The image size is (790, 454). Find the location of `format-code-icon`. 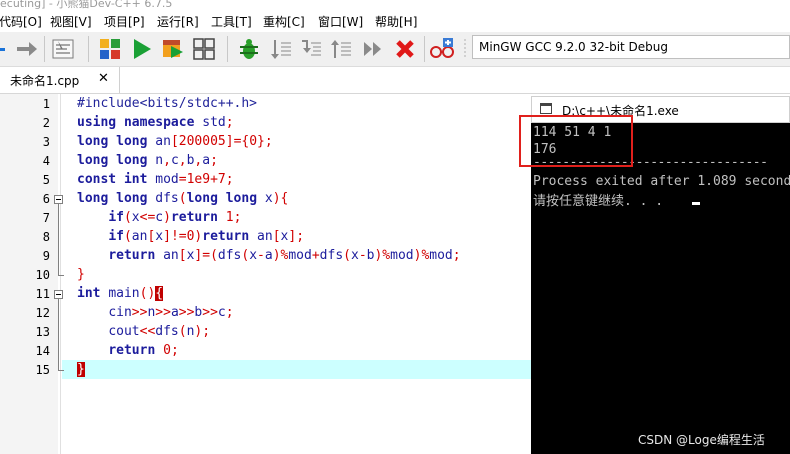

format-code-icon is located at coordinates (63, 49).